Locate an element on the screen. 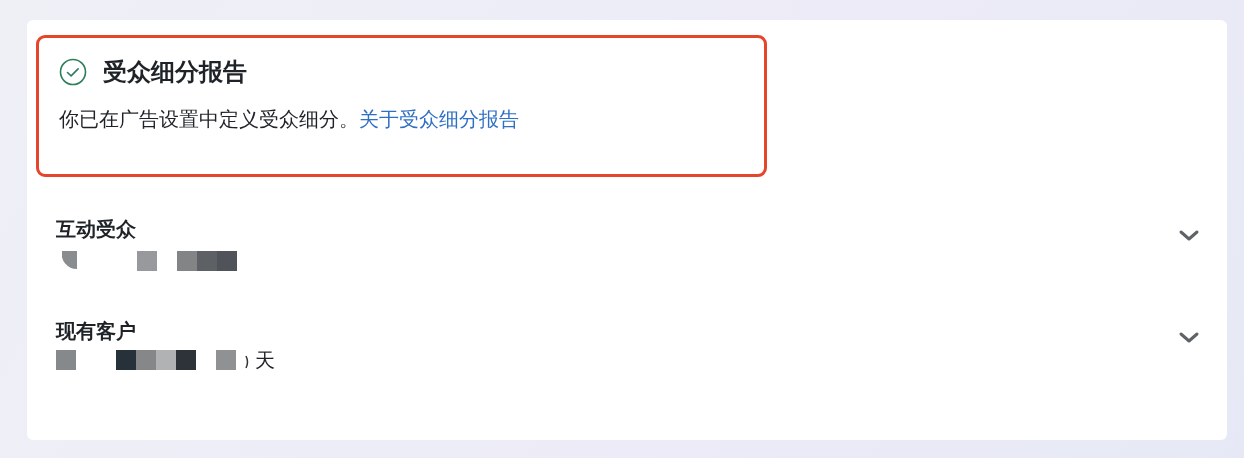  section-title: 互动受众 is located at coordinates (96, 229).